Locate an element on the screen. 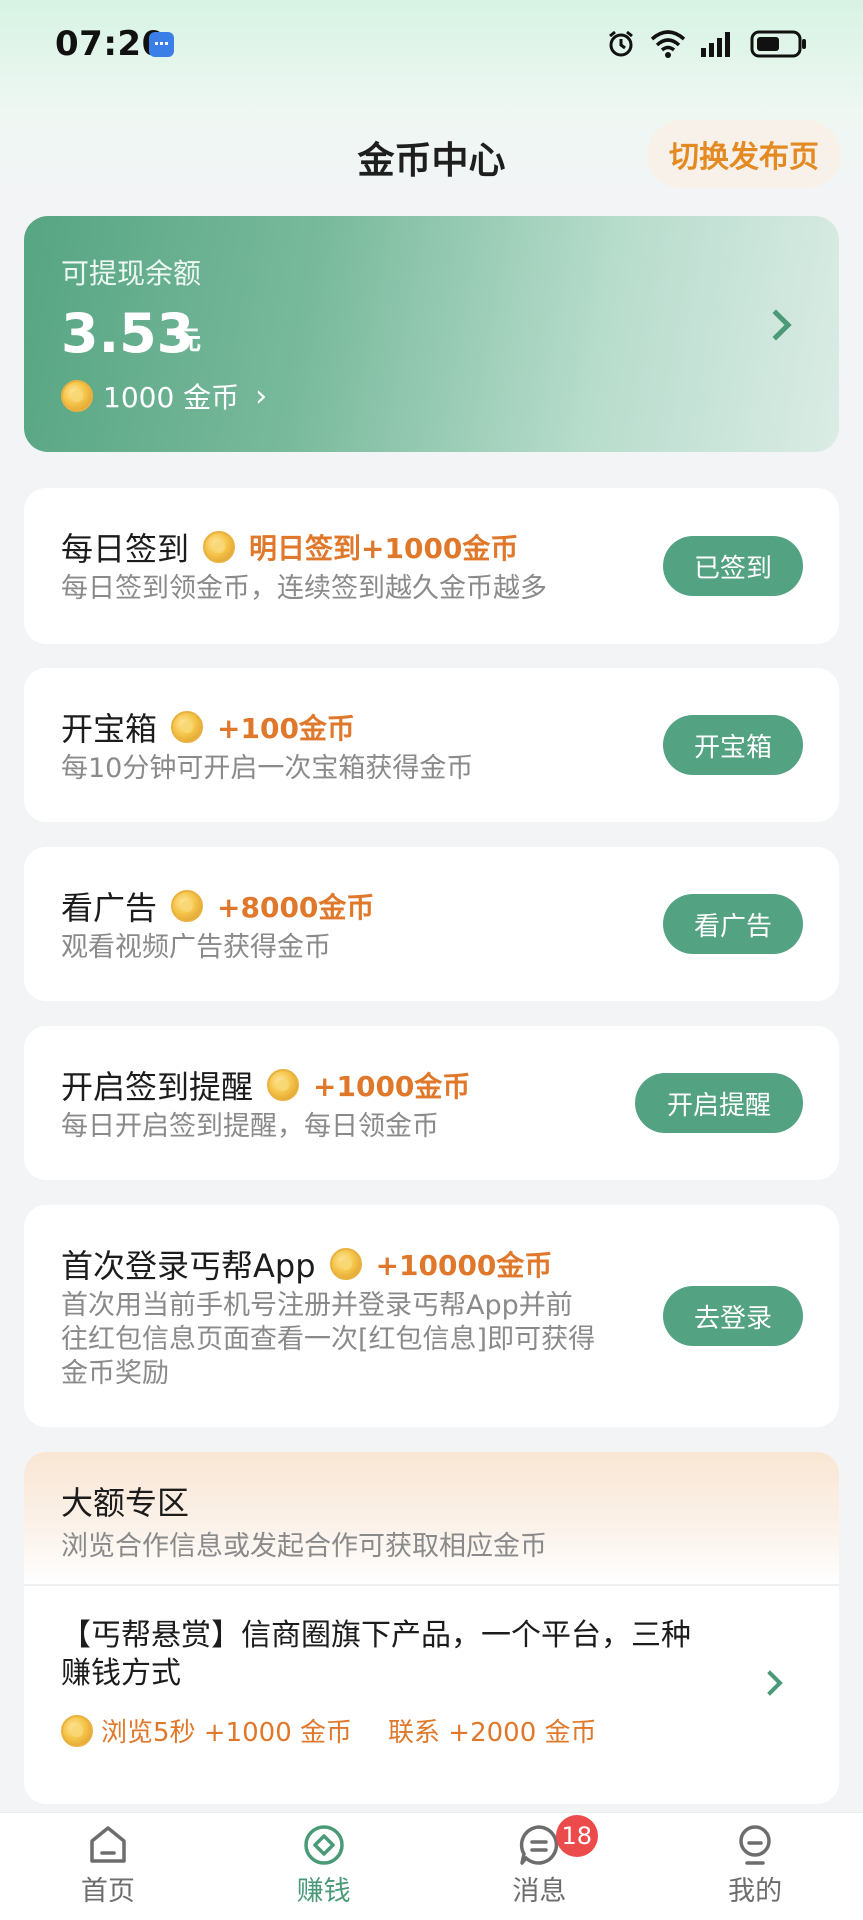 This screenshot has height=1920, width=863. wifi-icon is located at coordinates (668, 44).